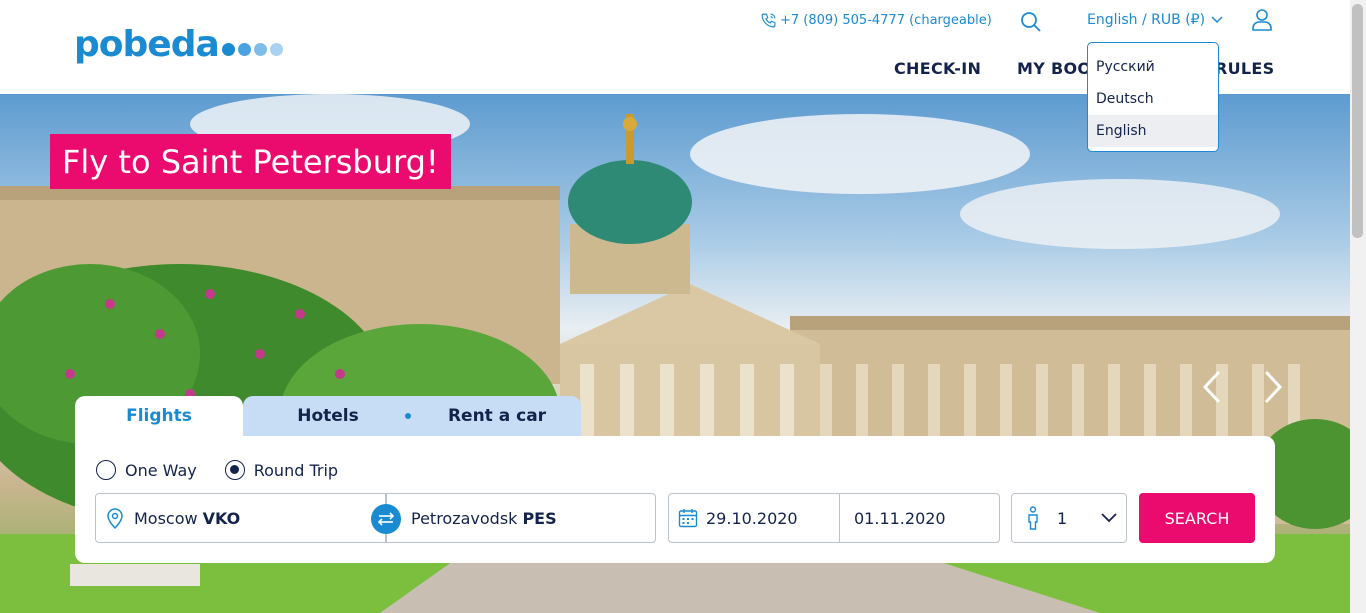 The width and height of the screenshot is (1366, 613). I want to click on nav-check-in: CHECK-IN, so click(937, 68).